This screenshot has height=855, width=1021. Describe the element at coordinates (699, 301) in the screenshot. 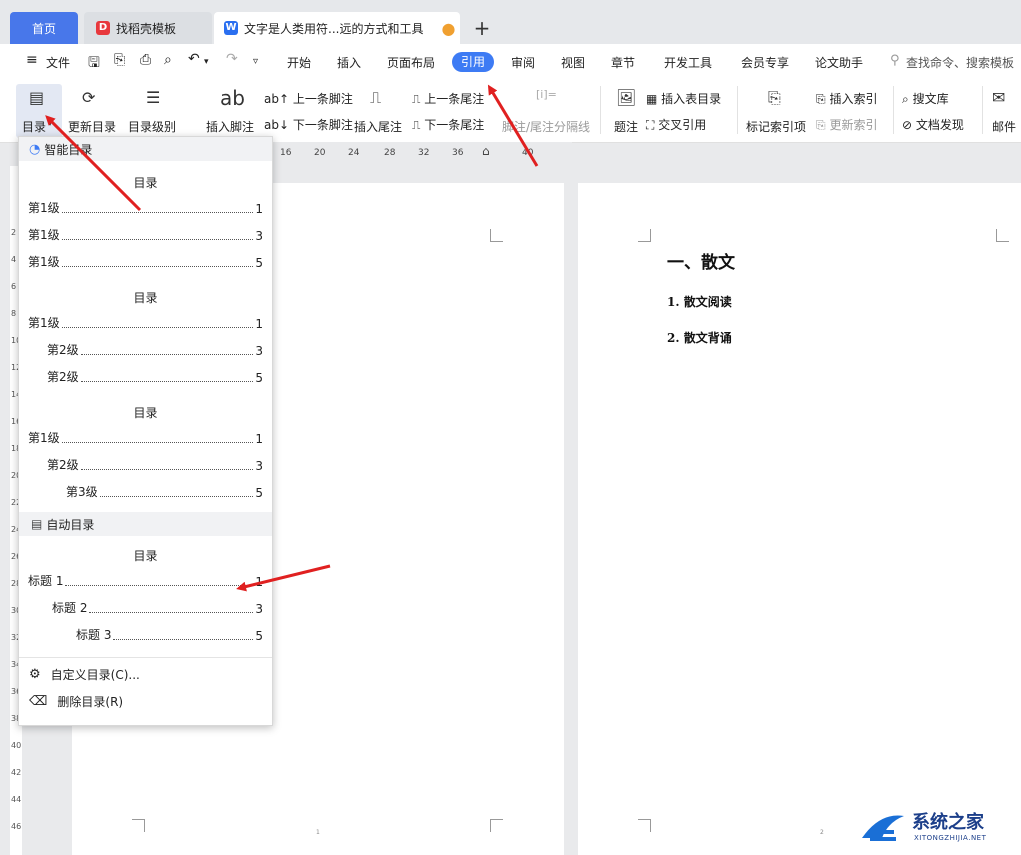

I see `document-subheading: 1. 散文阅读` at that location.